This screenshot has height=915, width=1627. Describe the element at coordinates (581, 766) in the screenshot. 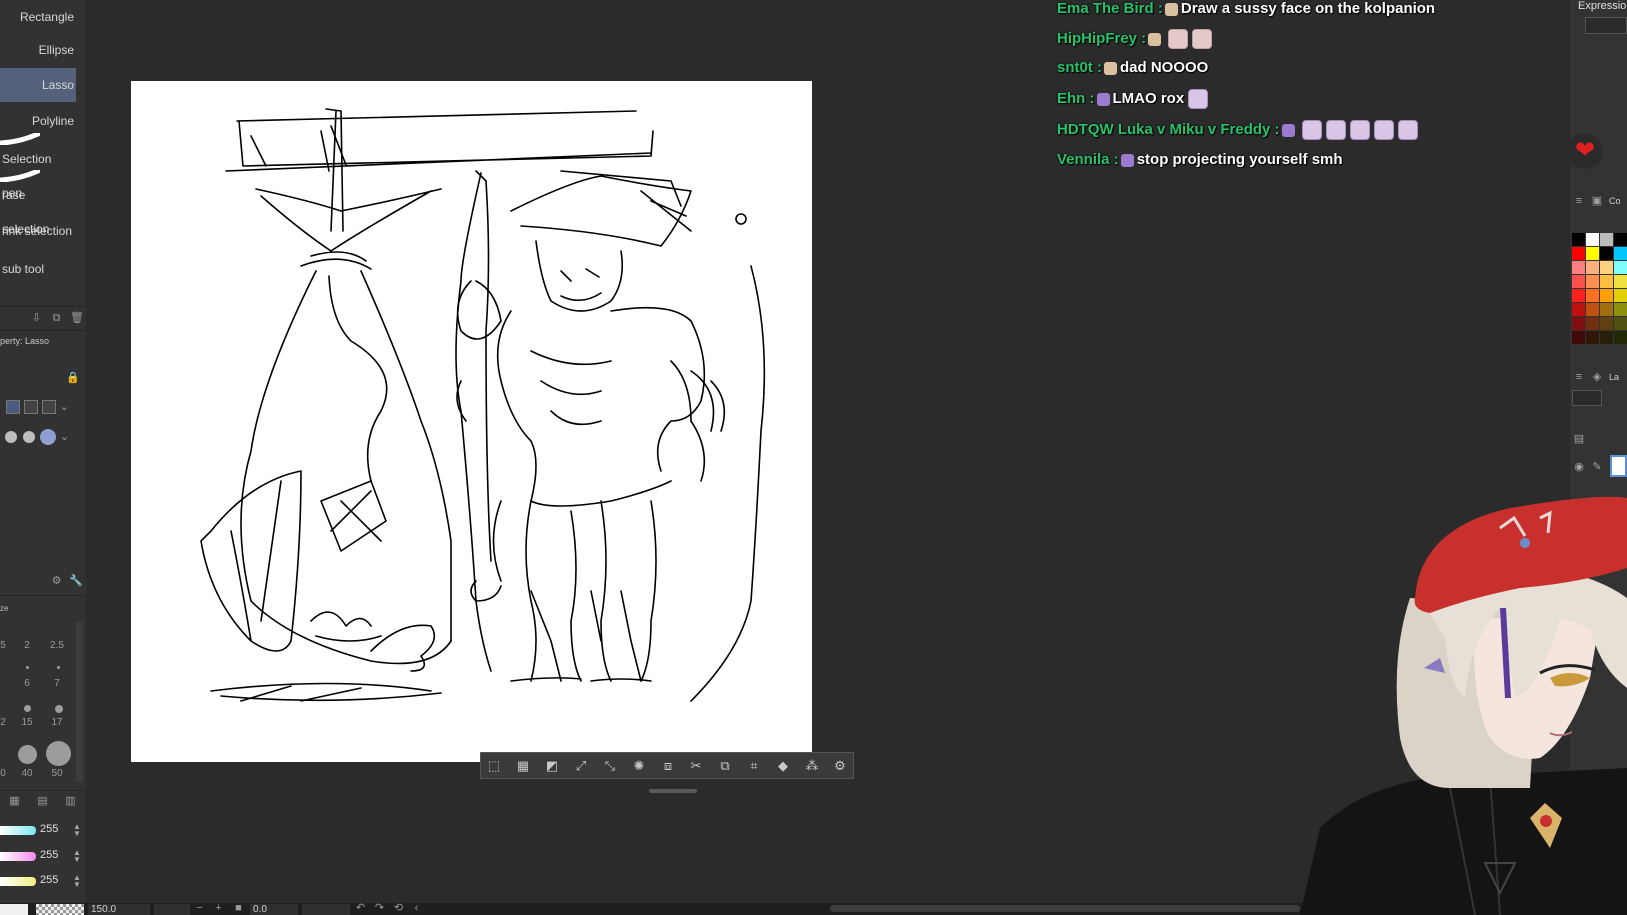

I see `expand-selection-icon: ⤢` at that location.